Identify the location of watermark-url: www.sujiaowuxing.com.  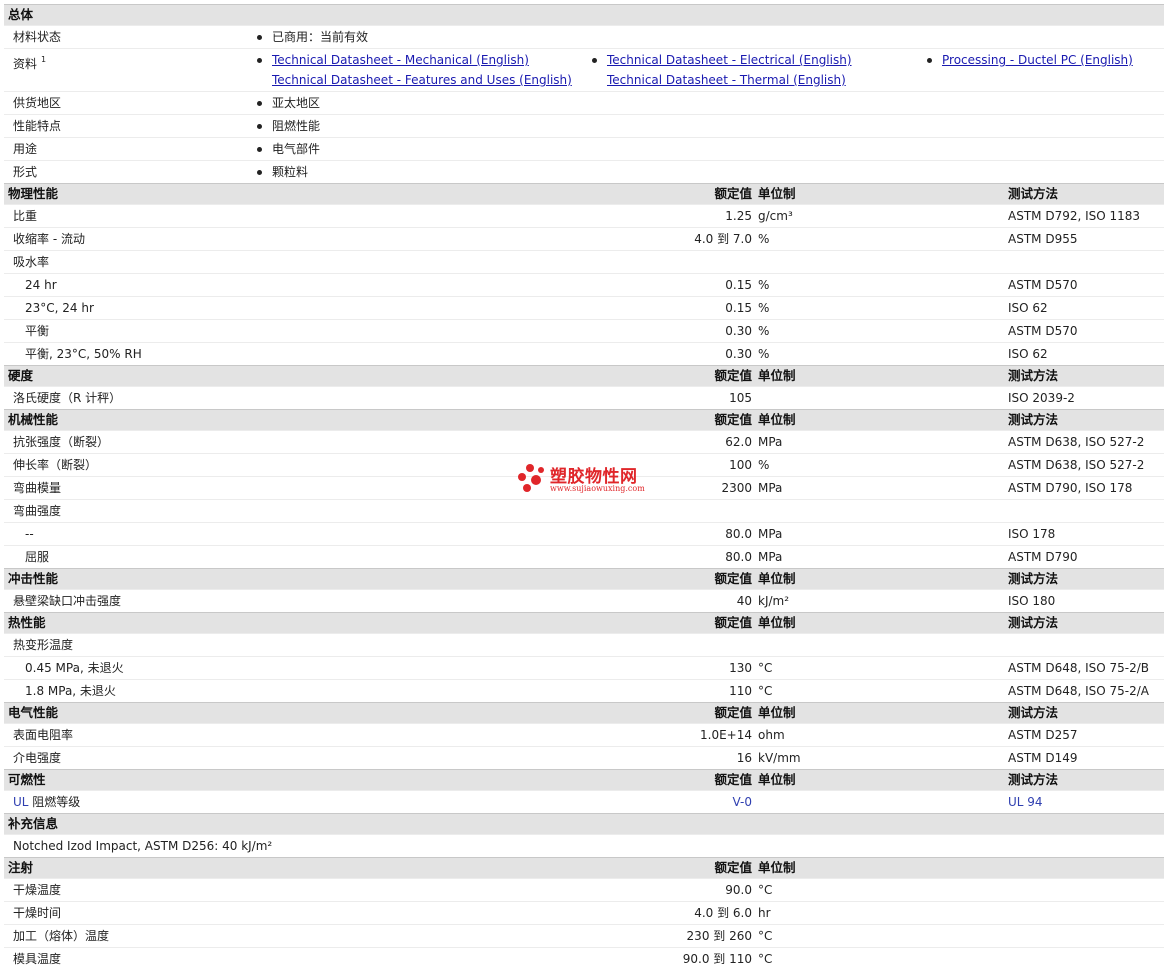
(597, 488).